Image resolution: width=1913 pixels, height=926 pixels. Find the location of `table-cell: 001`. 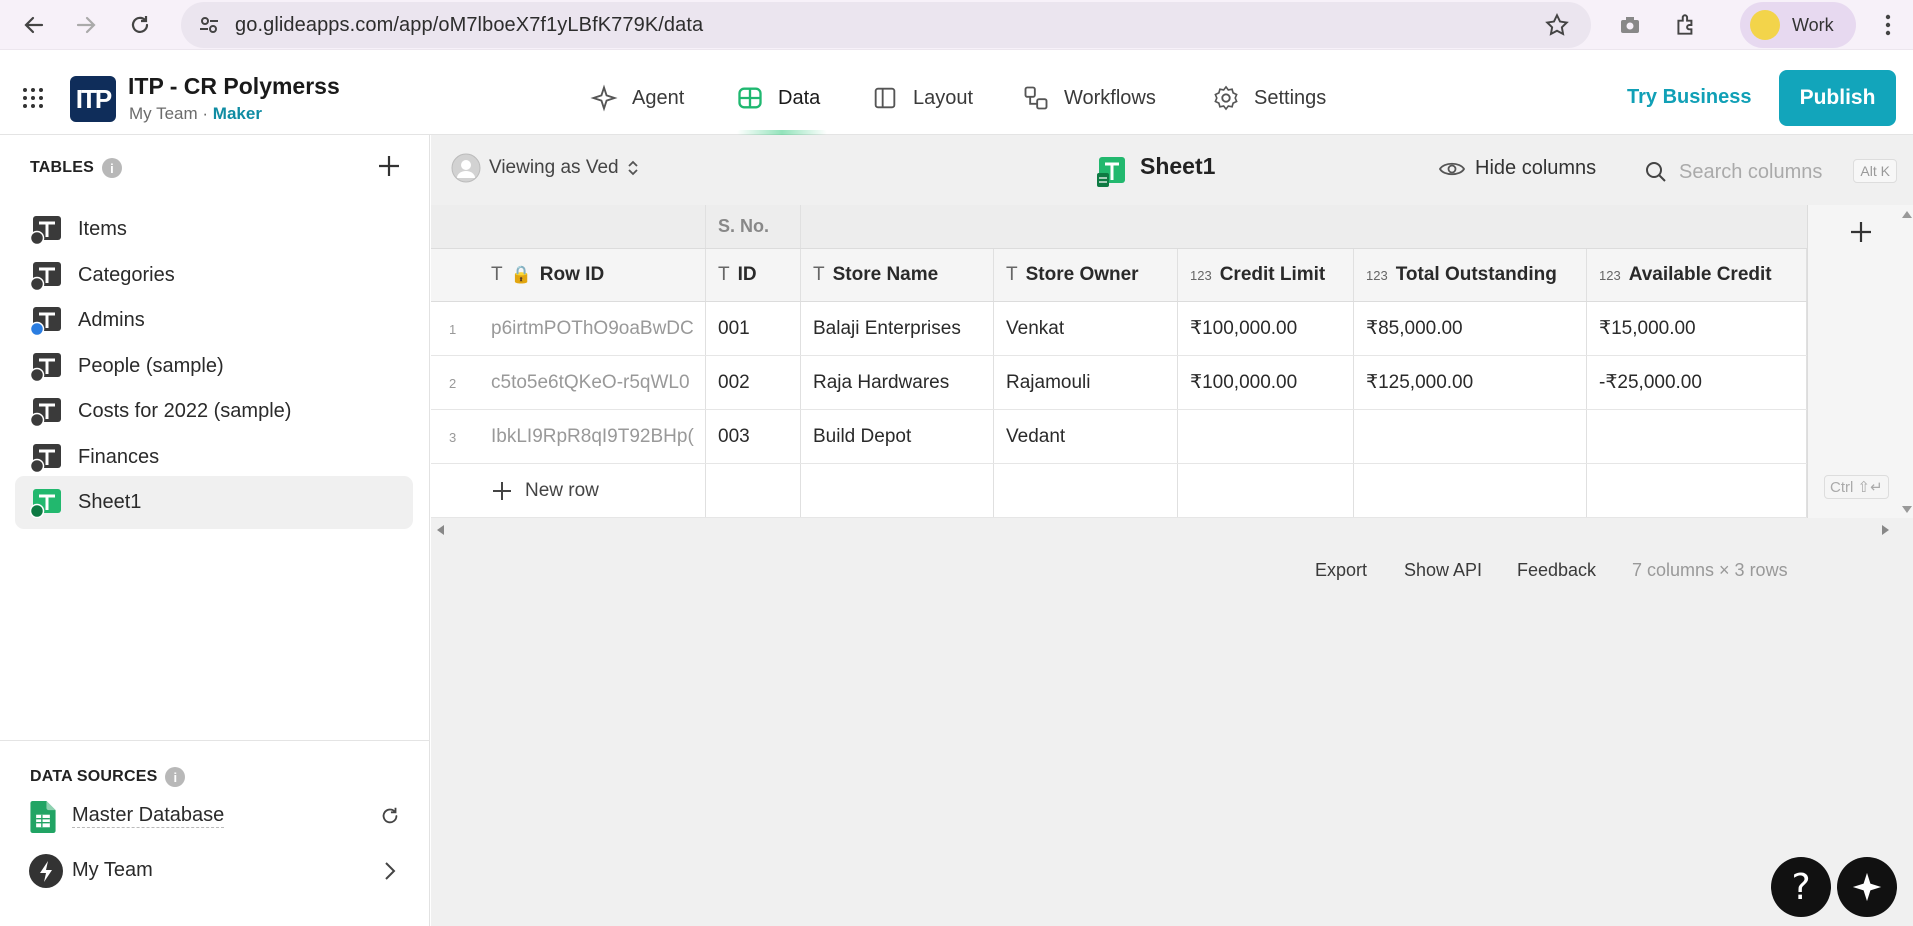

table-cell: 001 is located at coordinates (753, 328).